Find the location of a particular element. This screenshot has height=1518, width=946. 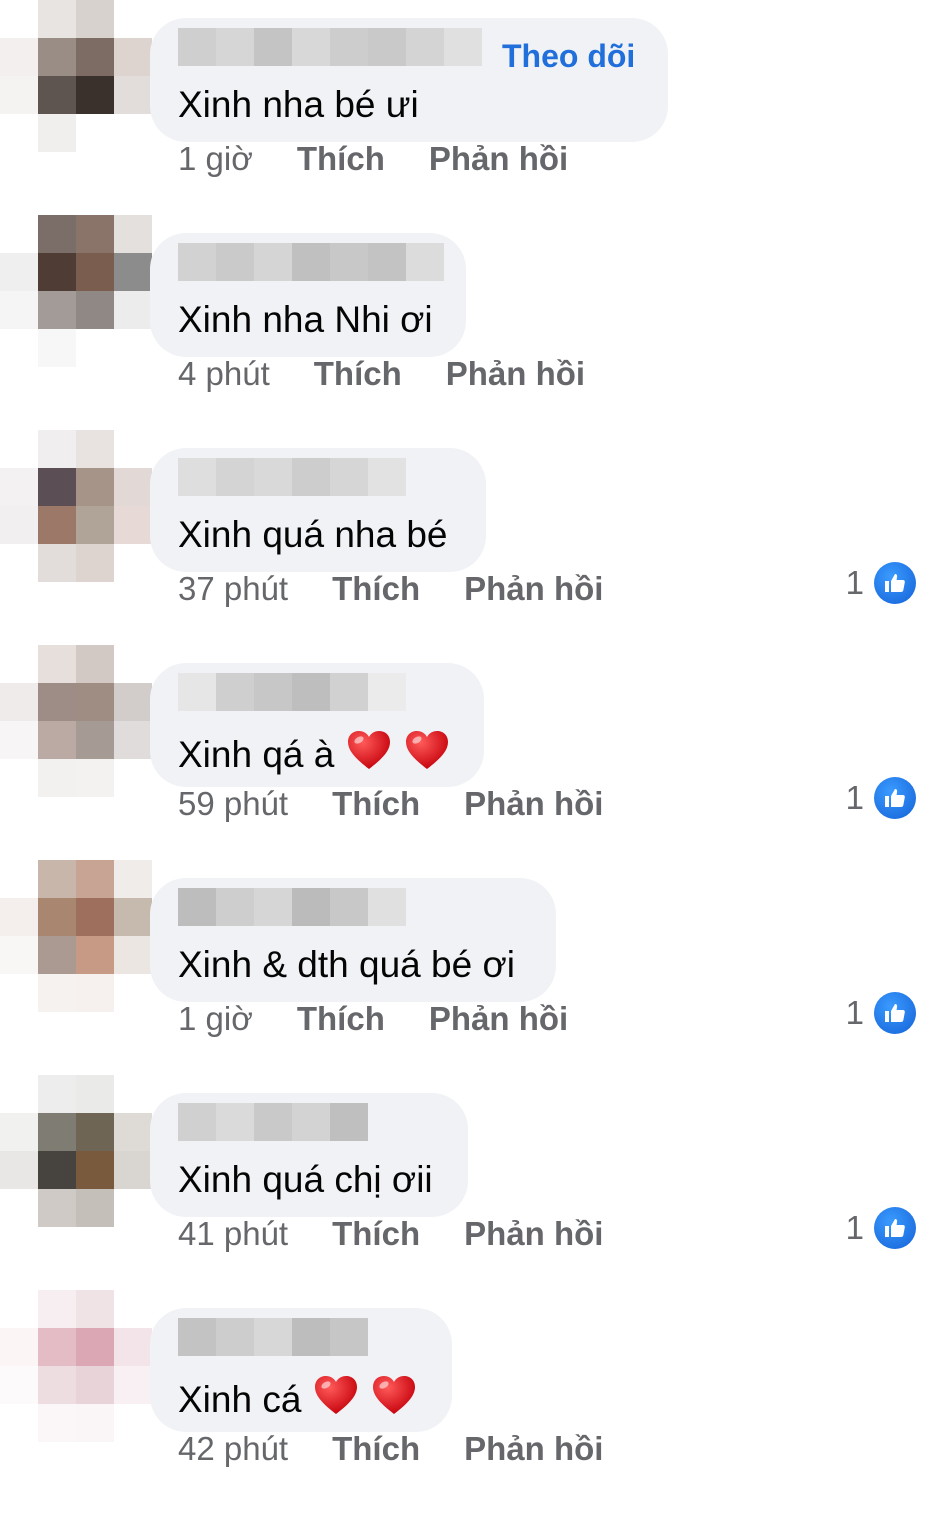

comment-timestamp: 42 phút is located at coordinates (233, 1449).